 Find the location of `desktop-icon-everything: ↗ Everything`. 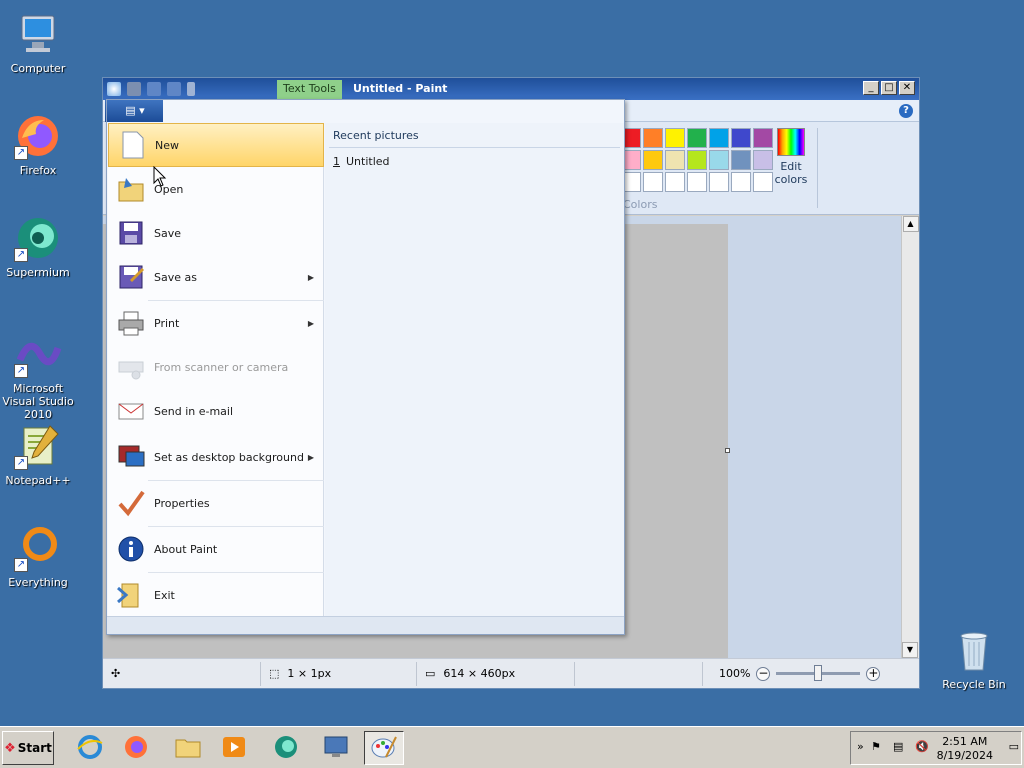

desktop-icon-everything: ↗ Everything is located at coordinates (38, 556).